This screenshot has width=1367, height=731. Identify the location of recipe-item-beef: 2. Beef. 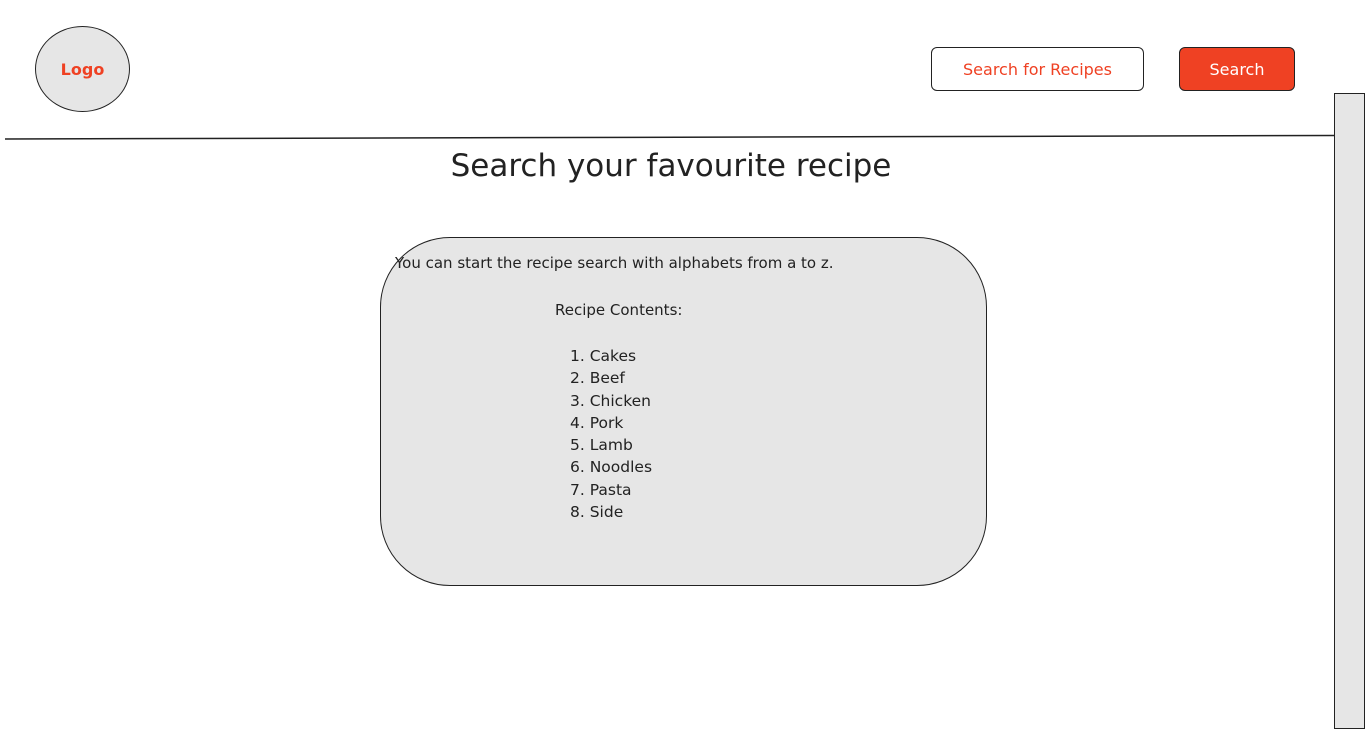
(611, 379).